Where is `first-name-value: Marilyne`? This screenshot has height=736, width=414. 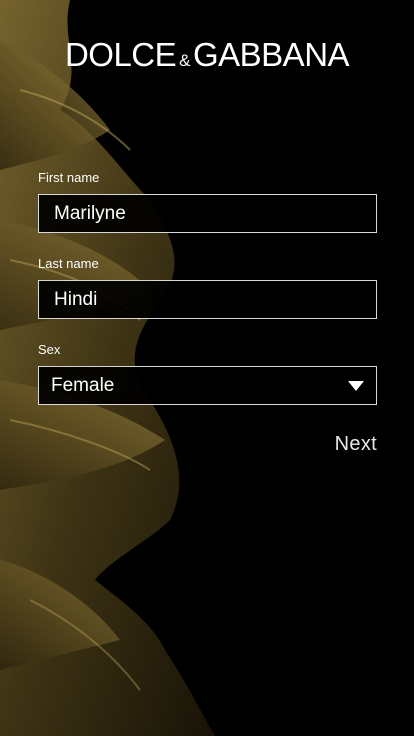
first-name-value: Marilyne is located at coordinates (90, 213).